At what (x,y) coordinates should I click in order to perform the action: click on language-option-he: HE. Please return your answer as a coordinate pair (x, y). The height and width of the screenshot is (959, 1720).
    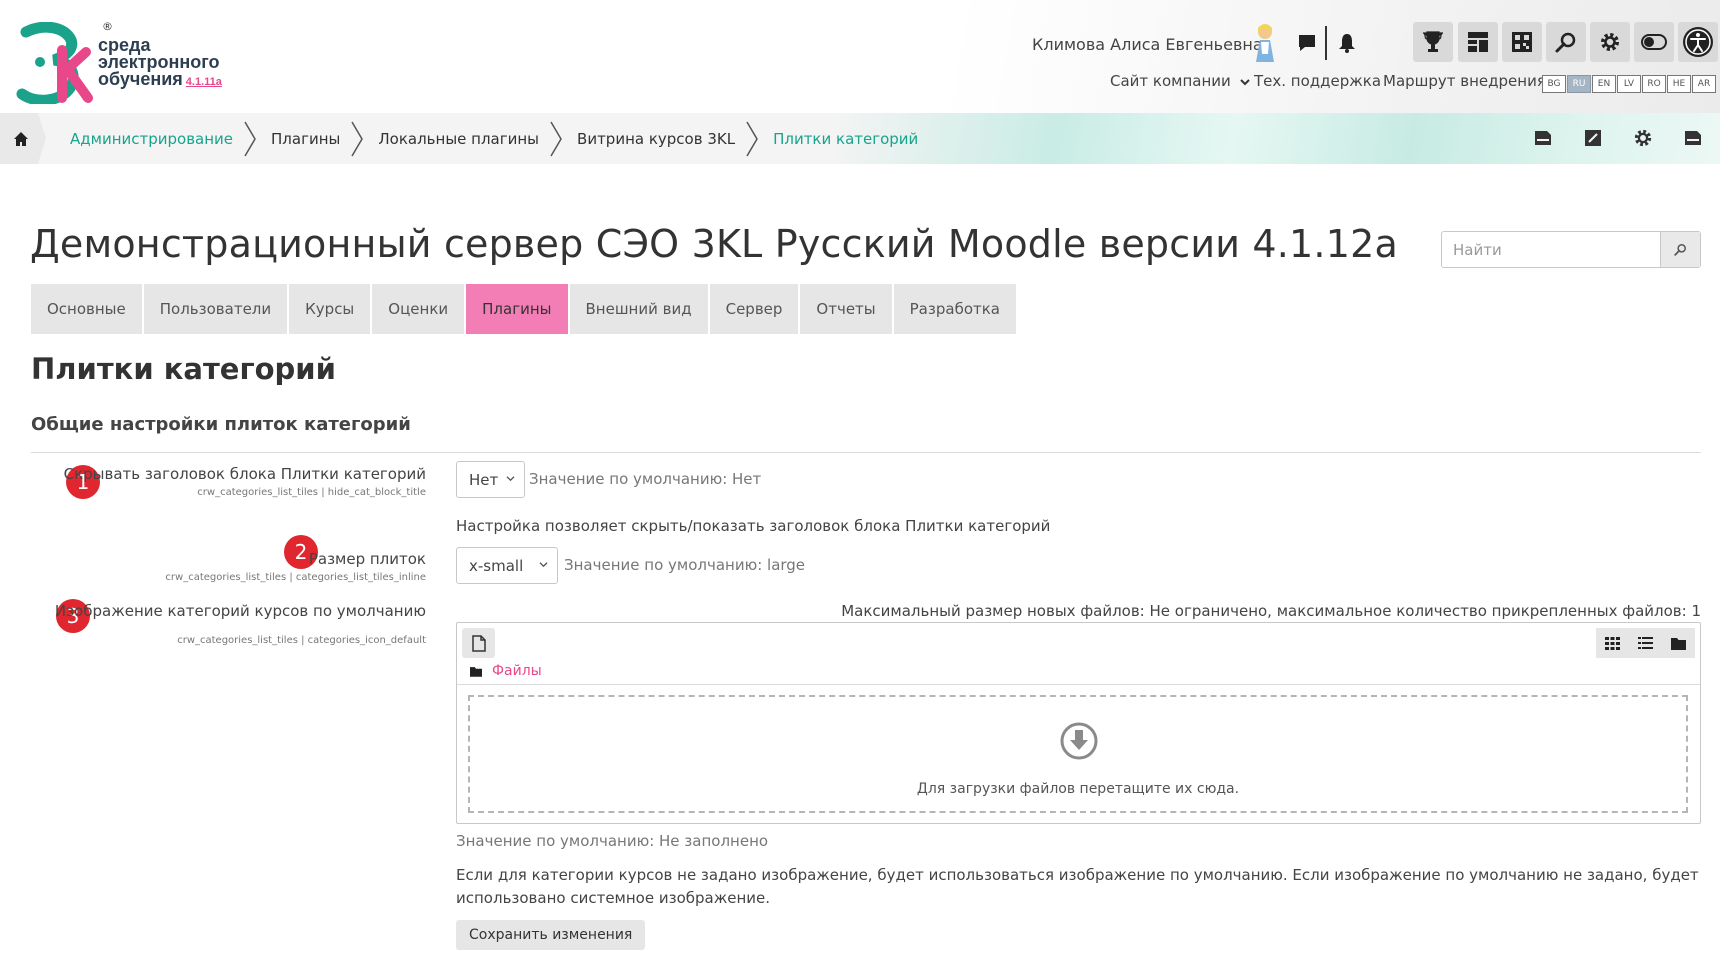
    Looking at the image, I should click on (1679, 84).